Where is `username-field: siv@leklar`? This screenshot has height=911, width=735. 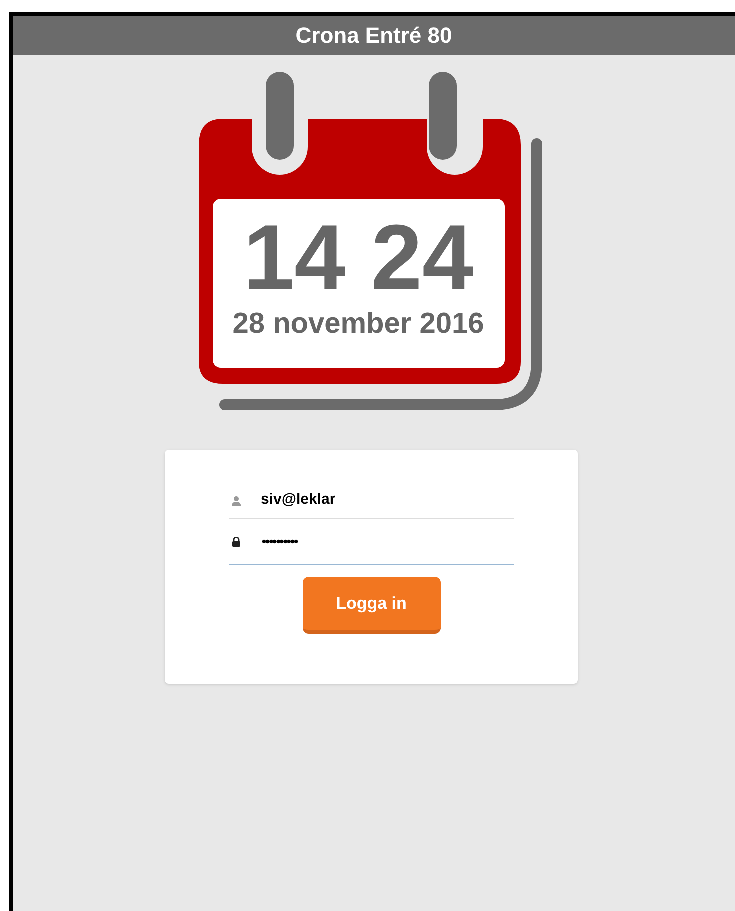
username-field: siv@leklar is located at coordinates (371, 499).